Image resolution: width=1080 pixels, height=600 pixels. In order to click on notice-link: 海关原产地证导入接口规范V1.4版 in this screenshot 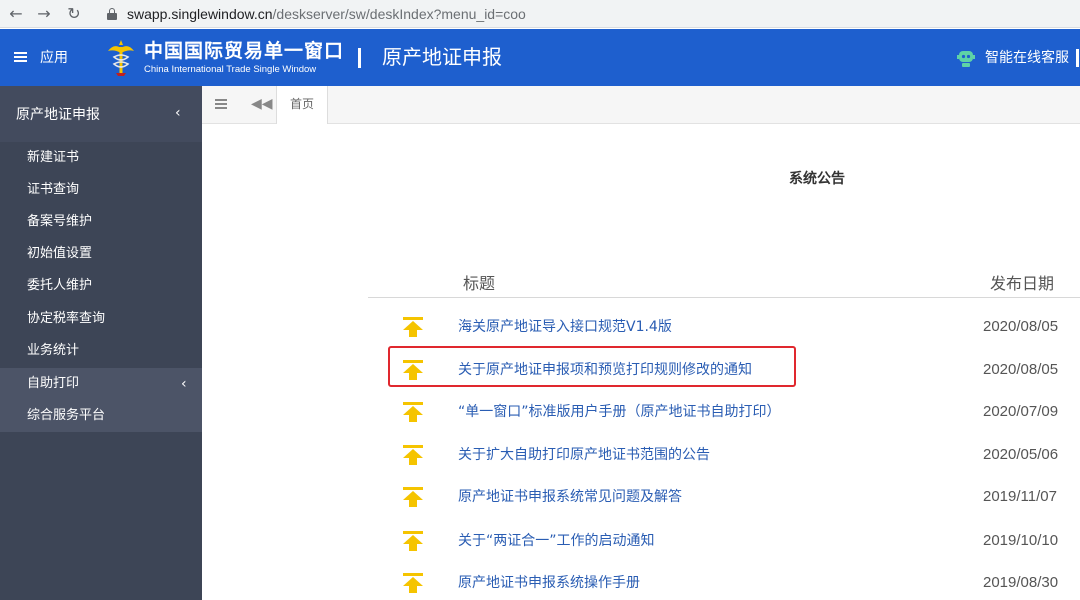, I will do `click(565, 327)`.